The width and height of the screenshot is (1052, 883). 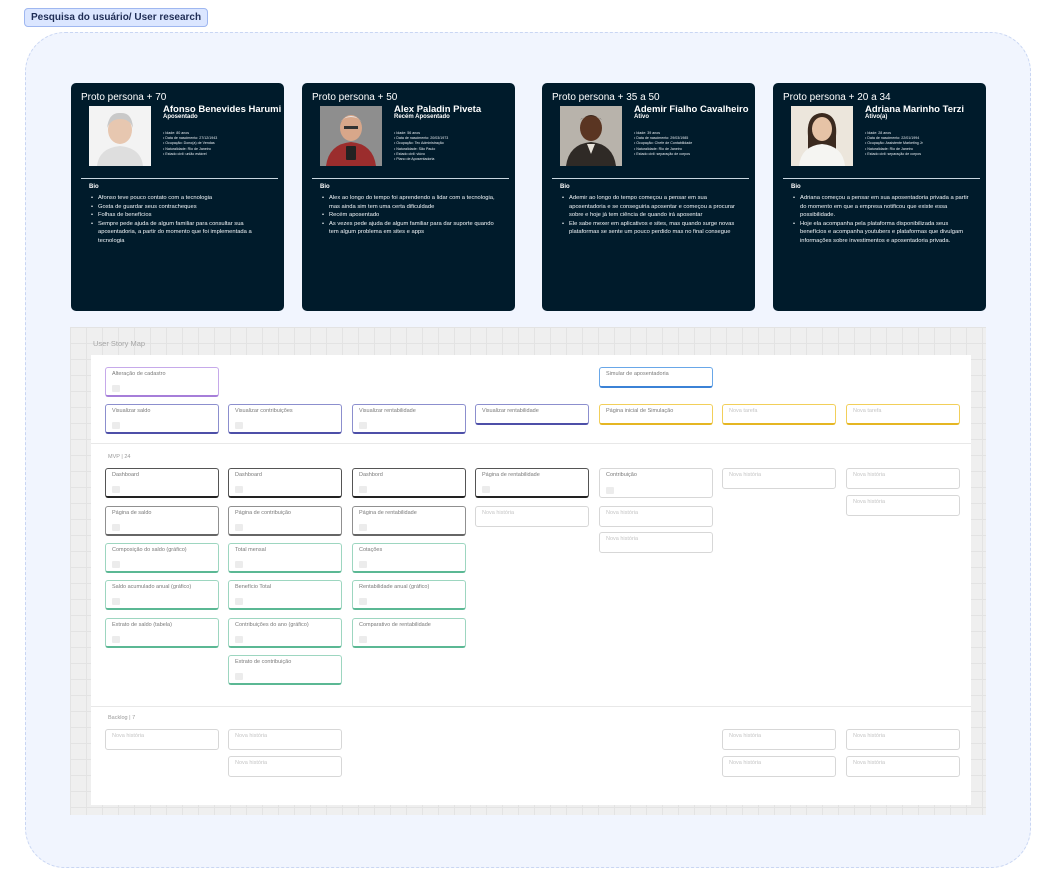 I want to click on story-card: Extrato de saldo (tabela), so click(x=162, y=633).